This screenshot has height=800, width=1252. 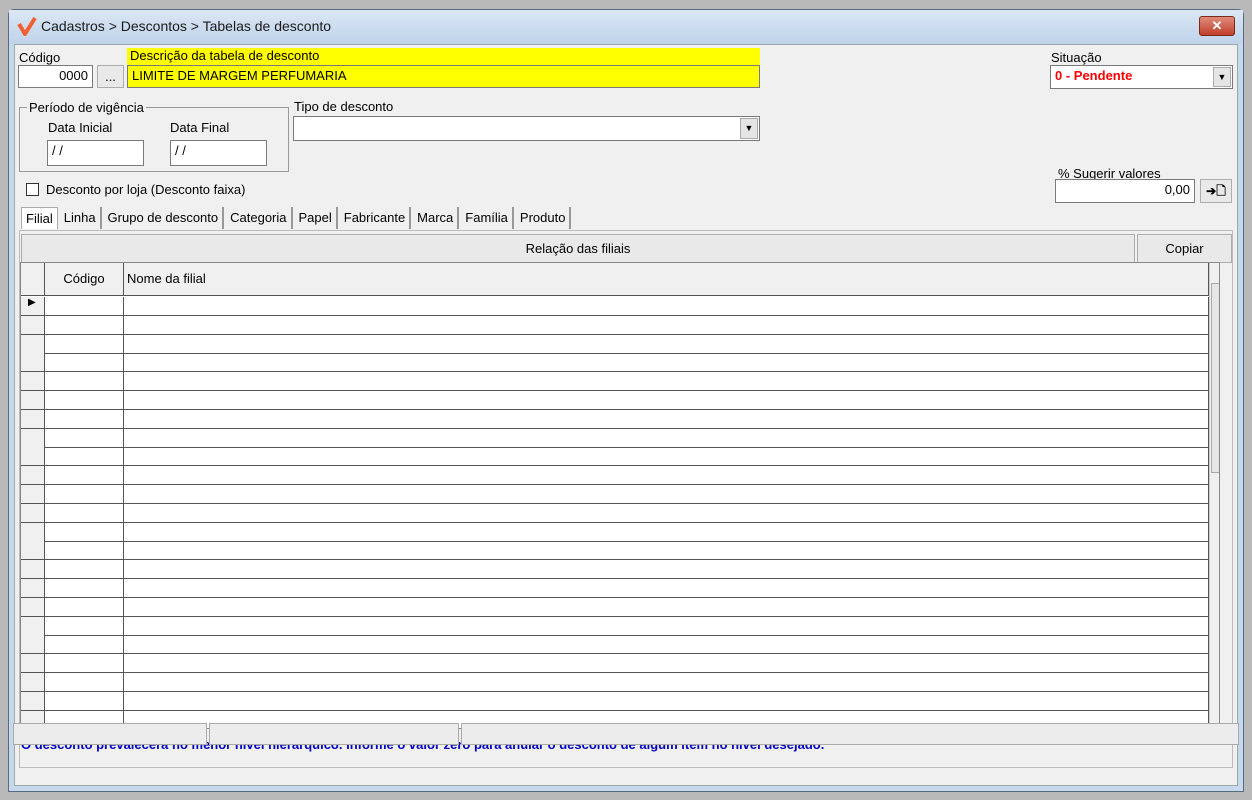 What do you see at coordinates (544, 218) in the screenshot?
I see `tab-produto: Produto` at bounding box center [544, 218].